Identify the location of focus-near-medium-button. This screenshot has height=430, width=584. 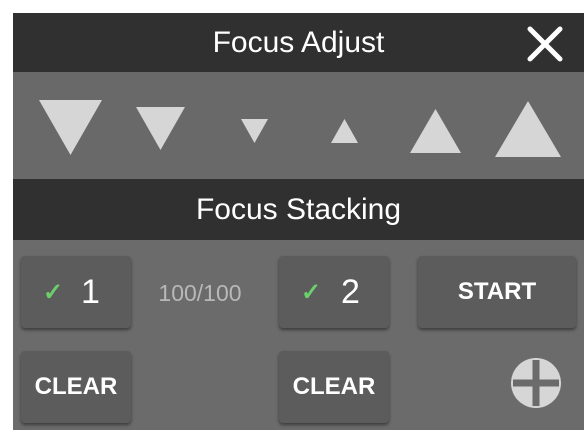
(435, 131).